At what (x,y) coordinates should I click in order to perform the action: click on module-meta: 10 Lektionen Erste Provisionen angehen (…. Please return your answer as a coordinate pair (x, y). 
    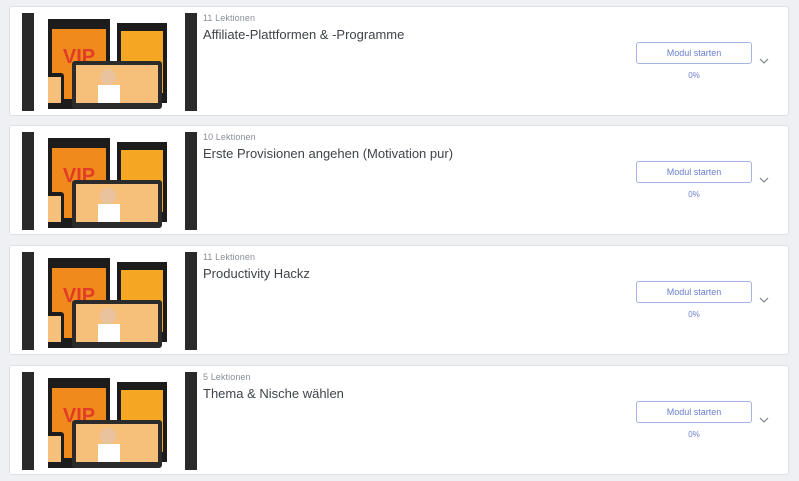
    Looking at the image, I should click on (328, 146).